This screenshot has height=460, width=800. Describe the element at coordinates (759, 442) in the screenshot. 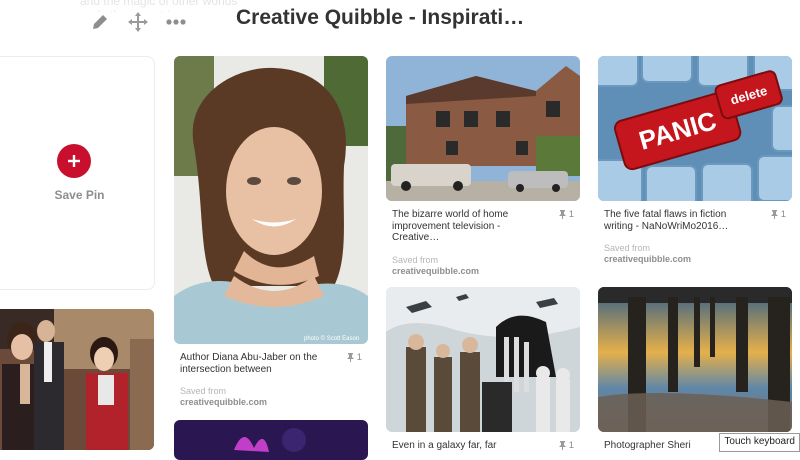

I see `touch-keyboard-button: Touch keyboard` at that location.